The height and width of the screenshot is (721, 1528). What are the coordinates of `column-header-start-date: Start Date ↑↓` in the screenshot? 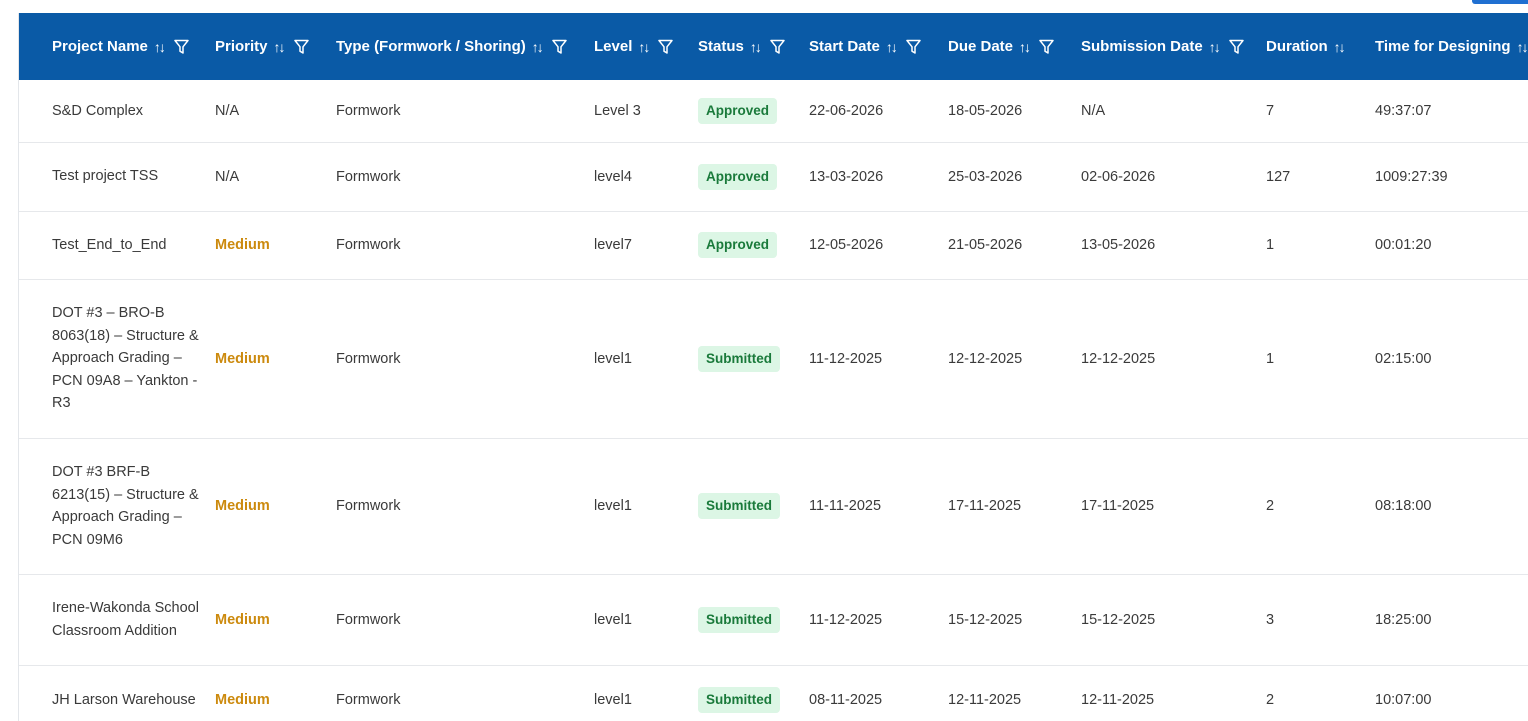 It's located at (878, 46).